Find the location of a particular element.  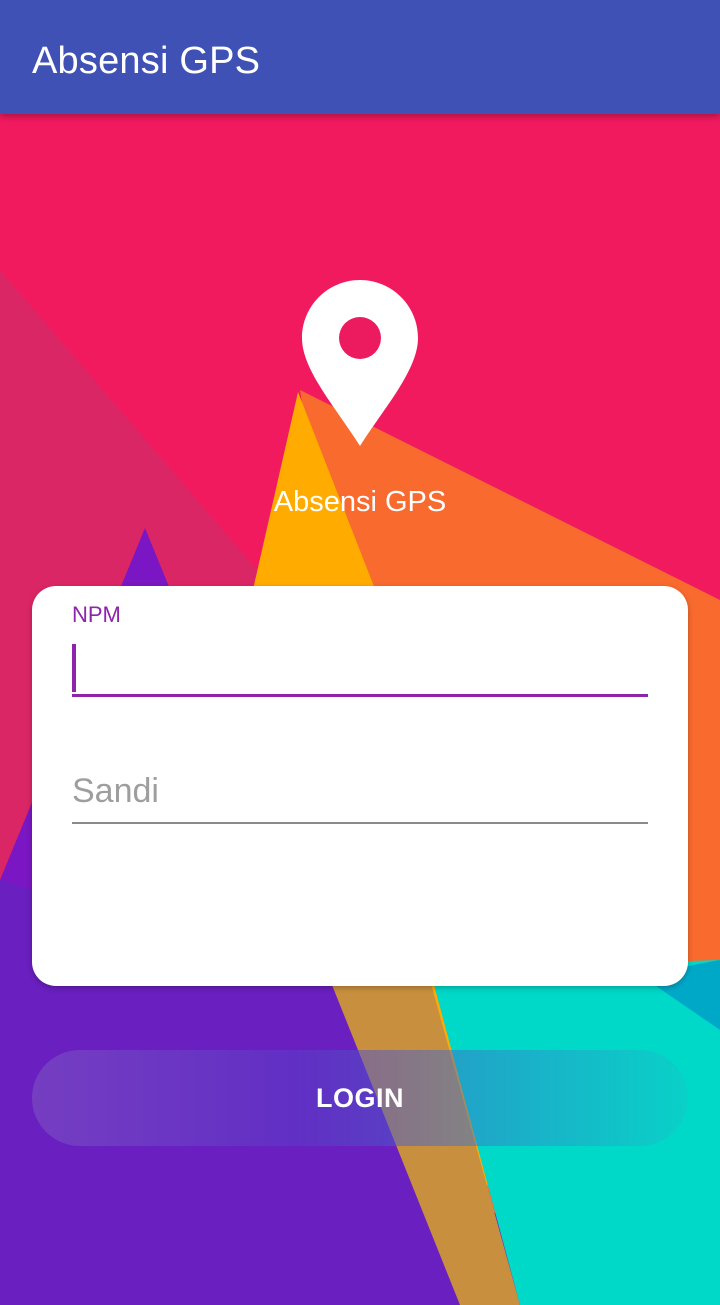

location-pin-icon is located at coordinates (360, 363).